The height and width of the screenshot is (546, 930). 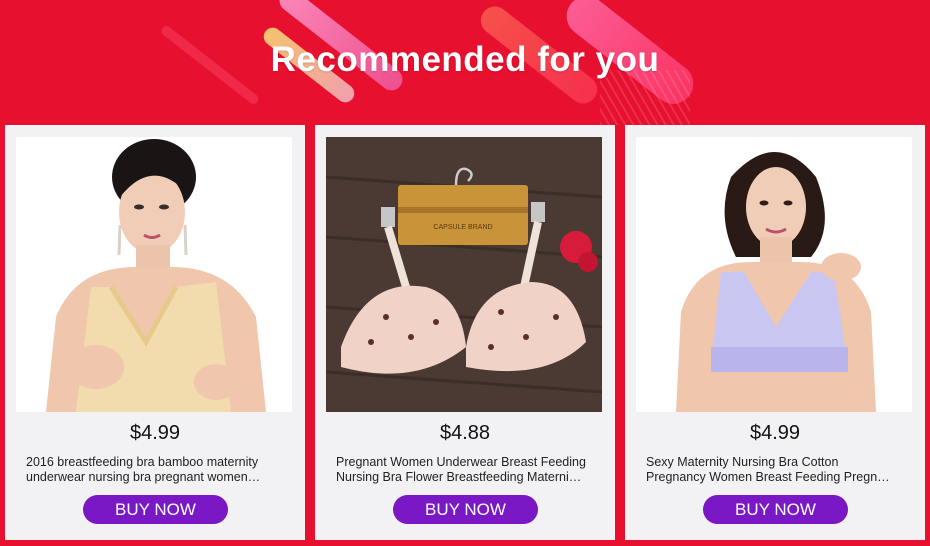 What do you see at coordinates (742, 462) in the screenshot?
I see `description-line: Sexy Maternity Nursing Bra Cotton` at bounding box center [742, 462].